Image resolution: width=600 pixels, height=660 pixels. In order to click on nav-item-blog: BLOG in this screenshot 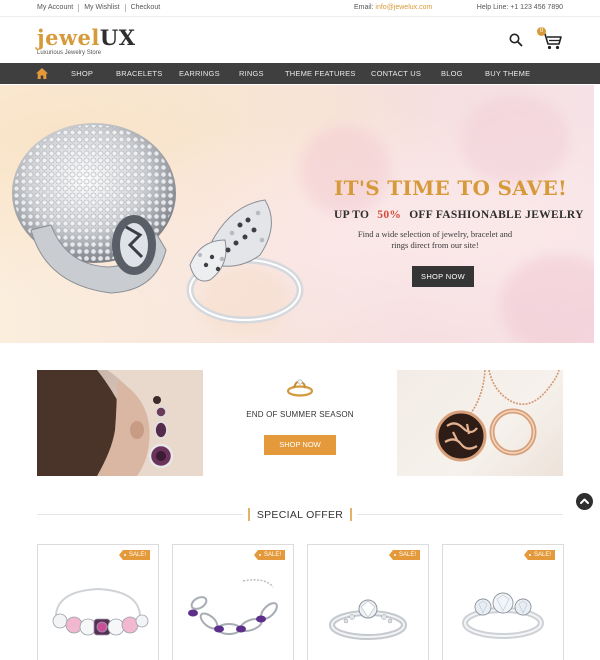, I will do `click(452, 73)`.